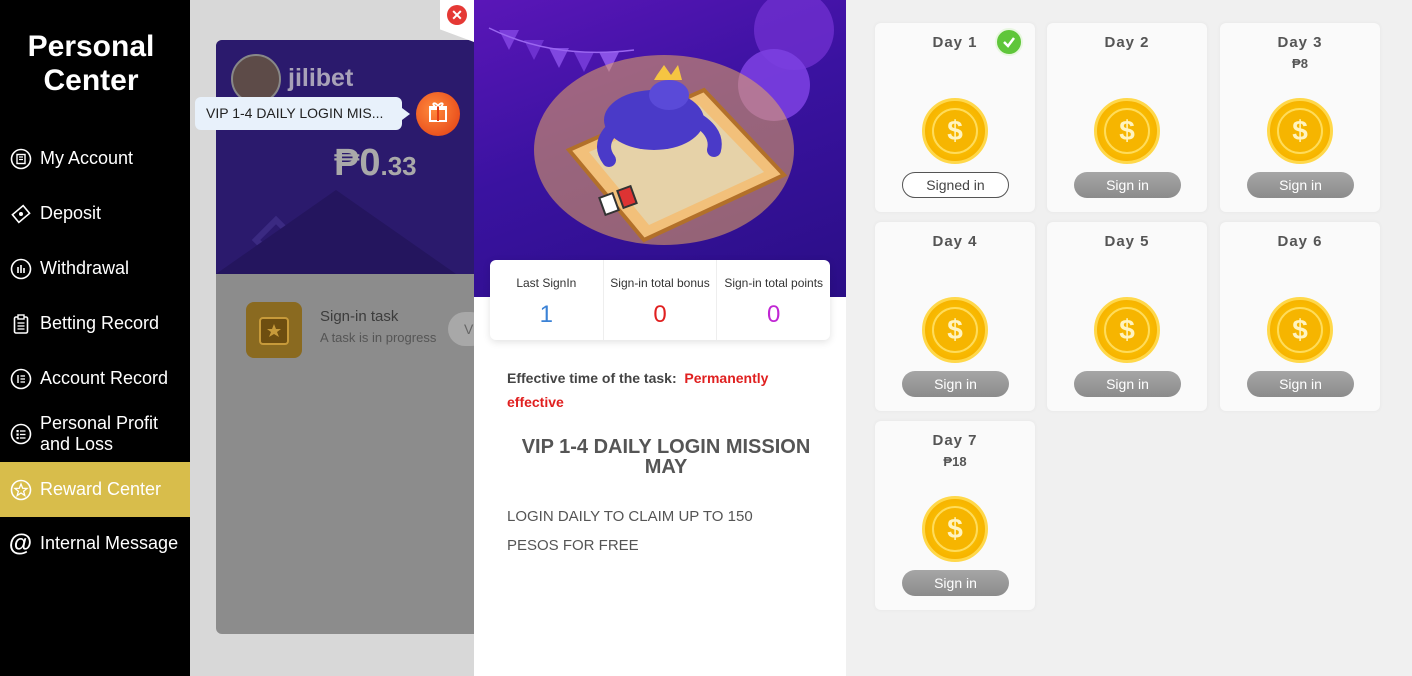 This screenshot has height=676, width=1412. Describe the element at coordinates (547, 300) in the screenshot. I see `stat-last-signin: Last SignIn 1` at that location.